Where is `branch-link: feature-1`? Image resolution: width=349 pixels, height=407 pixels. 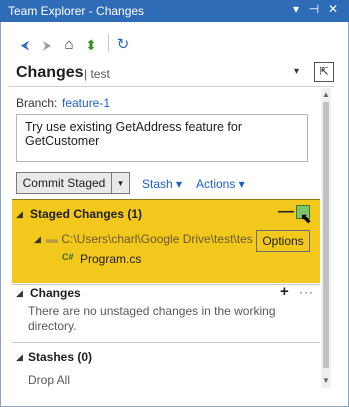
branch-link: feature-1 is located at coordinates (86, 103).